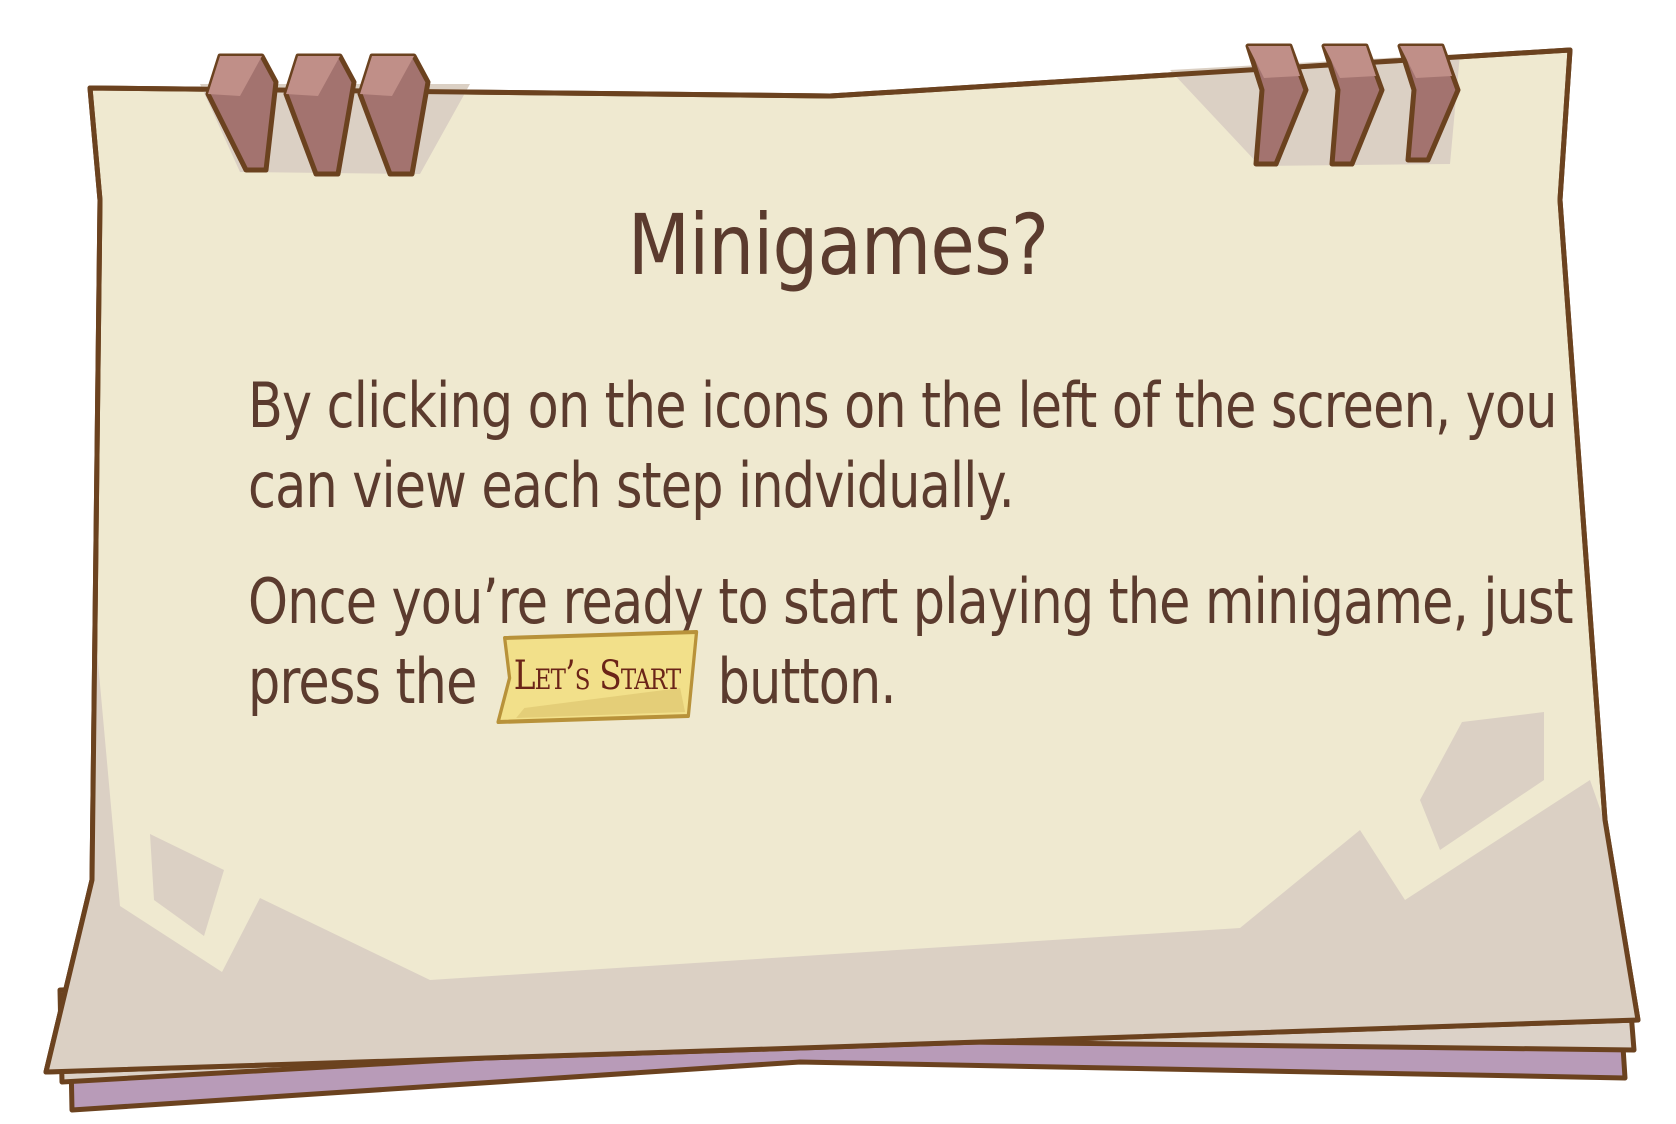 This screenshot has height=1124, width=1676. Describe the element at coordinates (362, 681) in the screenshot. I see `paragraph-2-text-before-button: press the` at that location.